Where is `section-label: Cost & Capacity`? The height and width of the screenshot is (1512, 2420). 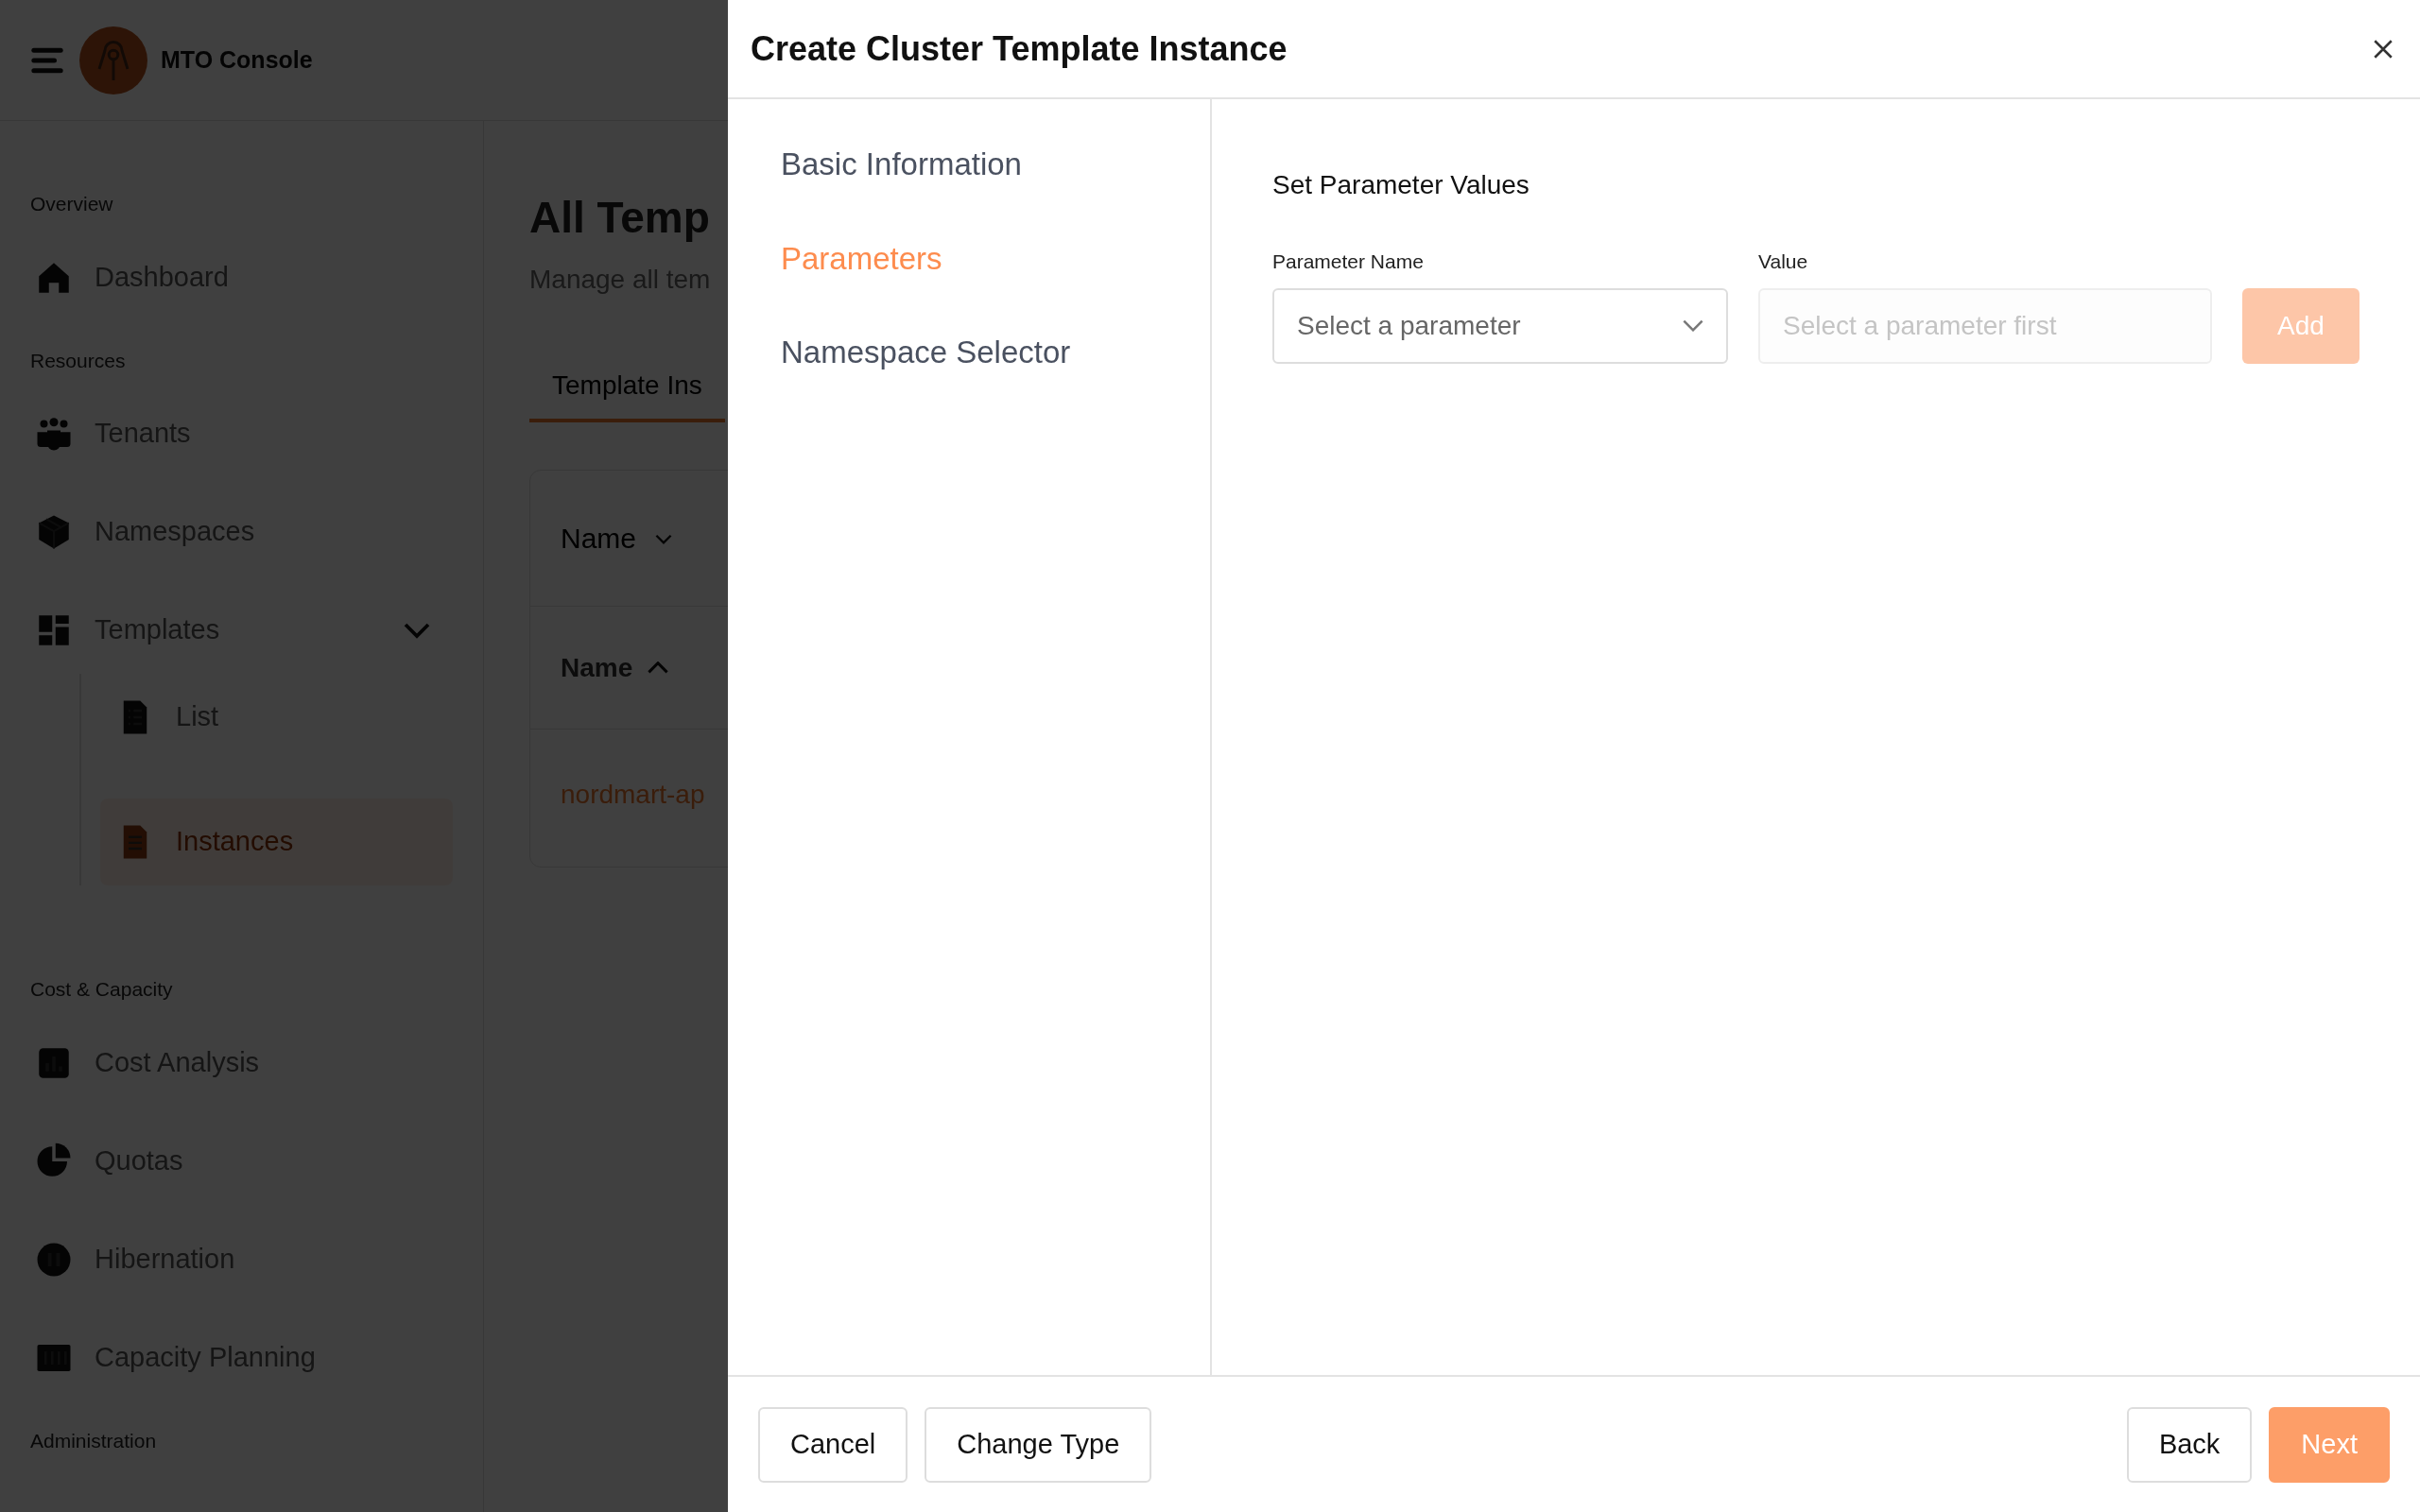 section-label: Cost & Capacity is located at coordinates (101, 989).